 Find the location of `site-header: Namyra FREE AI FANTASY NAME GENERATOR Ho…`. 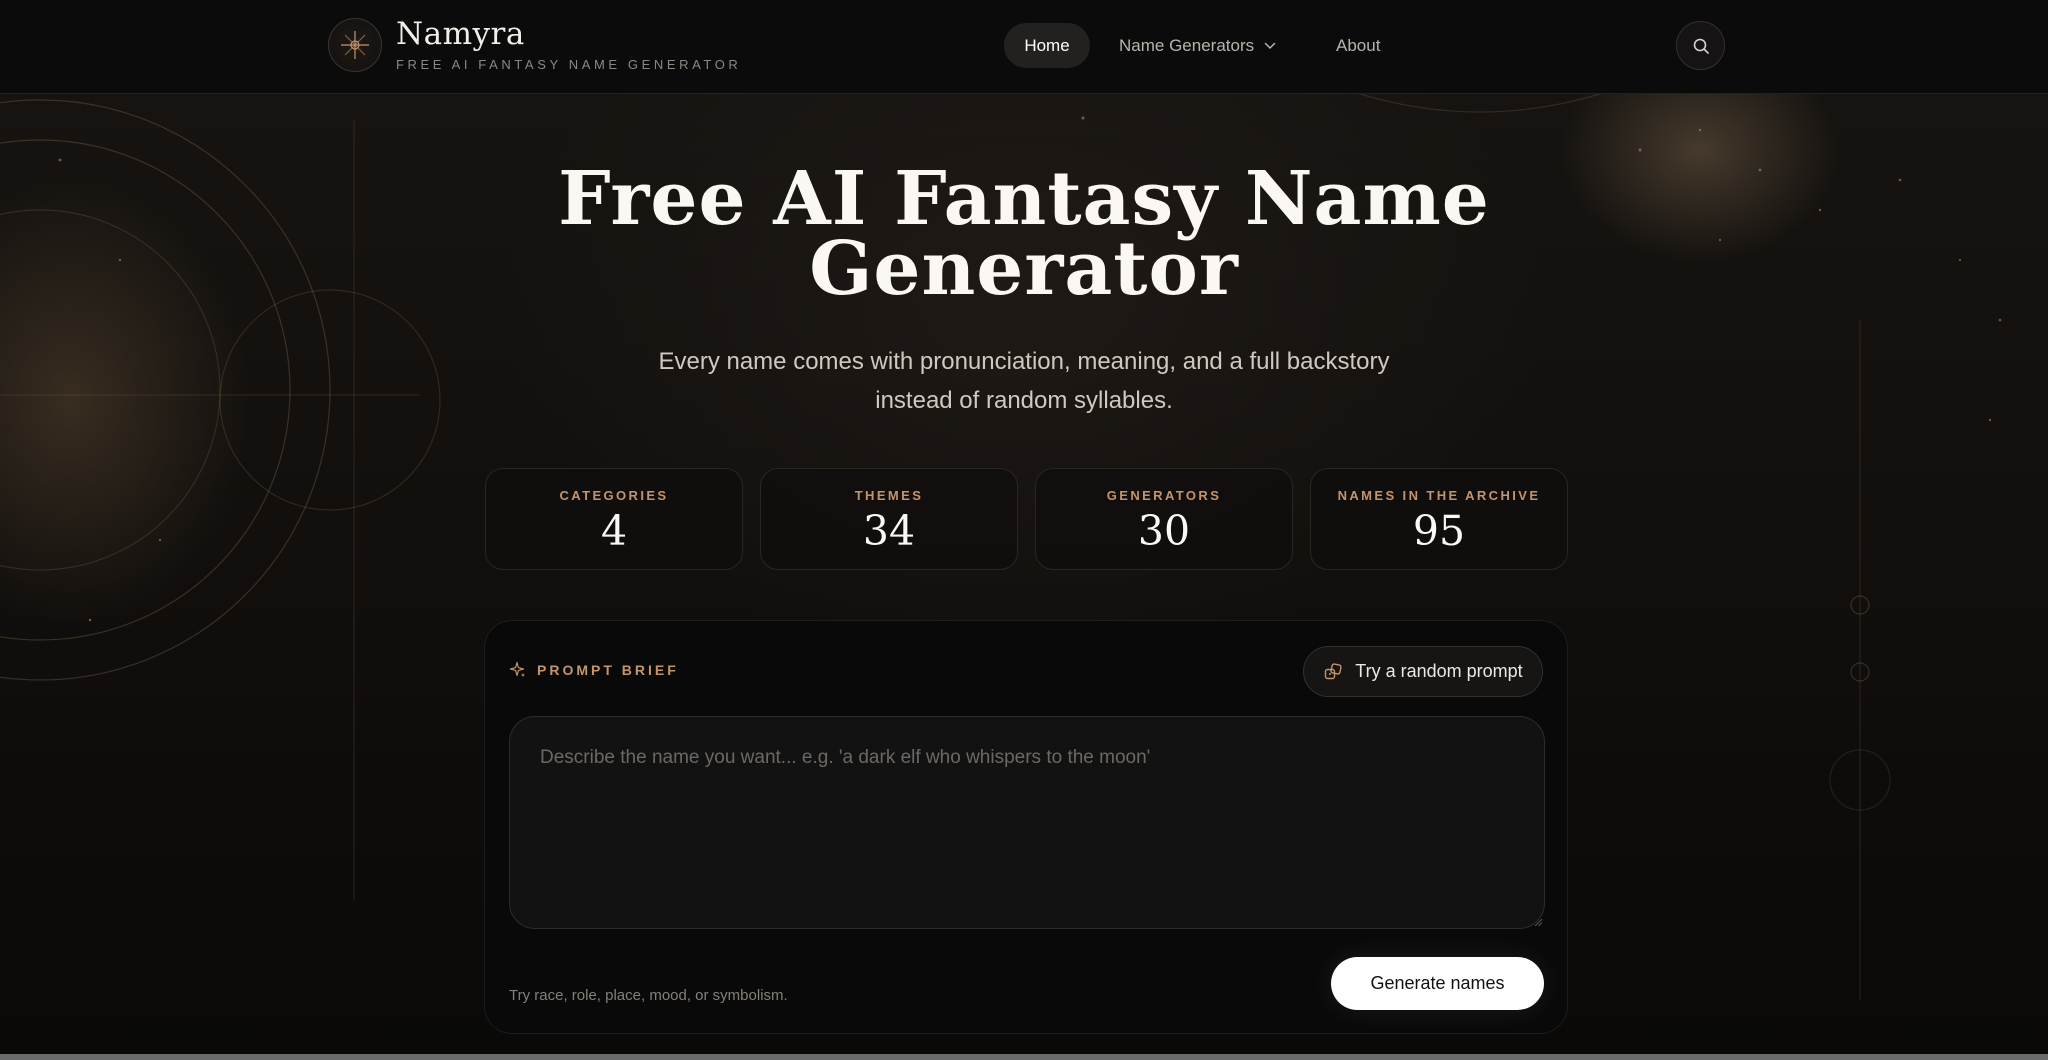

site-header: Namyra FREE AI FANTASY NAME GENERATOR Ho… is located at coordinates (1024, 47).